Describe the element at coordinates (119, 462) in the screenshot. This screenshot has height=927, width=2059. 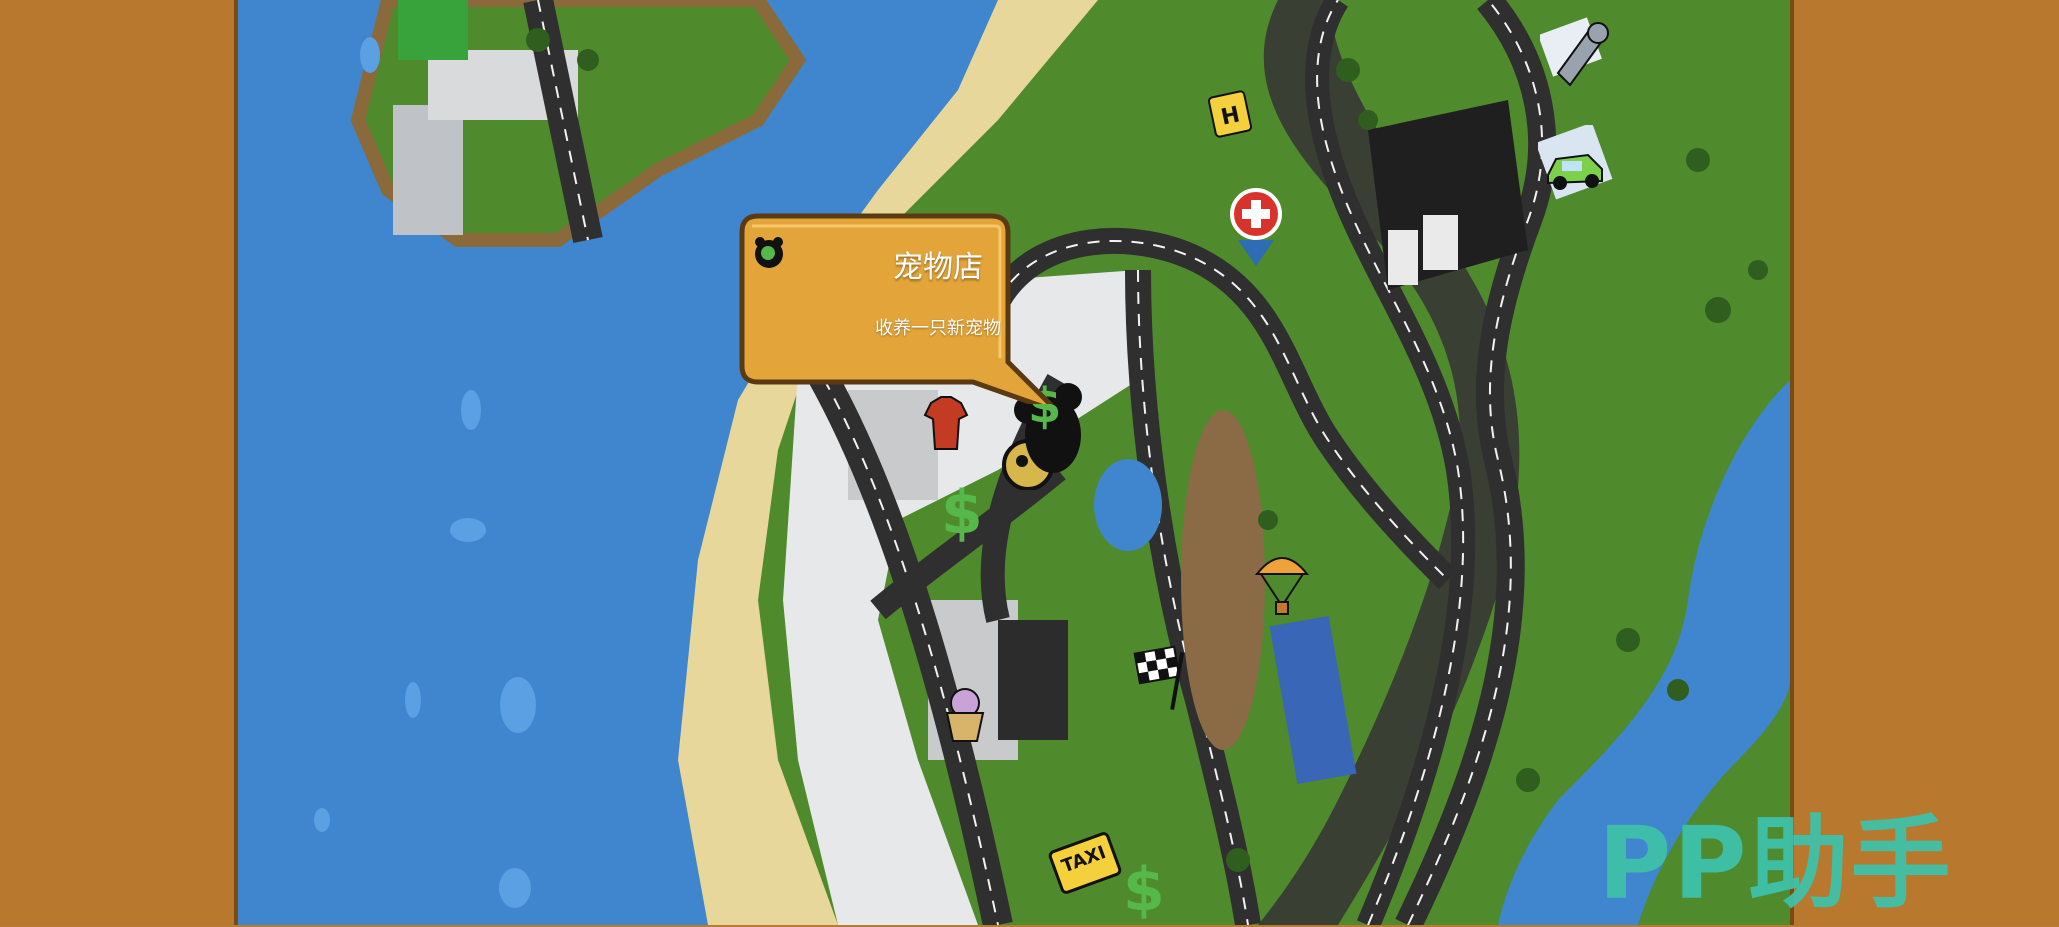
I see `left-frame` at that location.